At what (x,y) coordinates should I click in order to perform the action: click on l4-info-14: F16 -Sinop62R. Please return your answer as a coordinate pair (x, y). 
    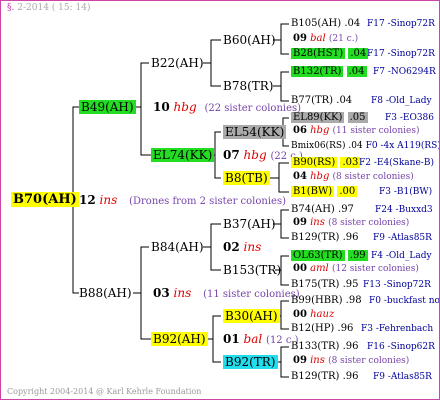
    Looking at the image, I should click on (401, 347).